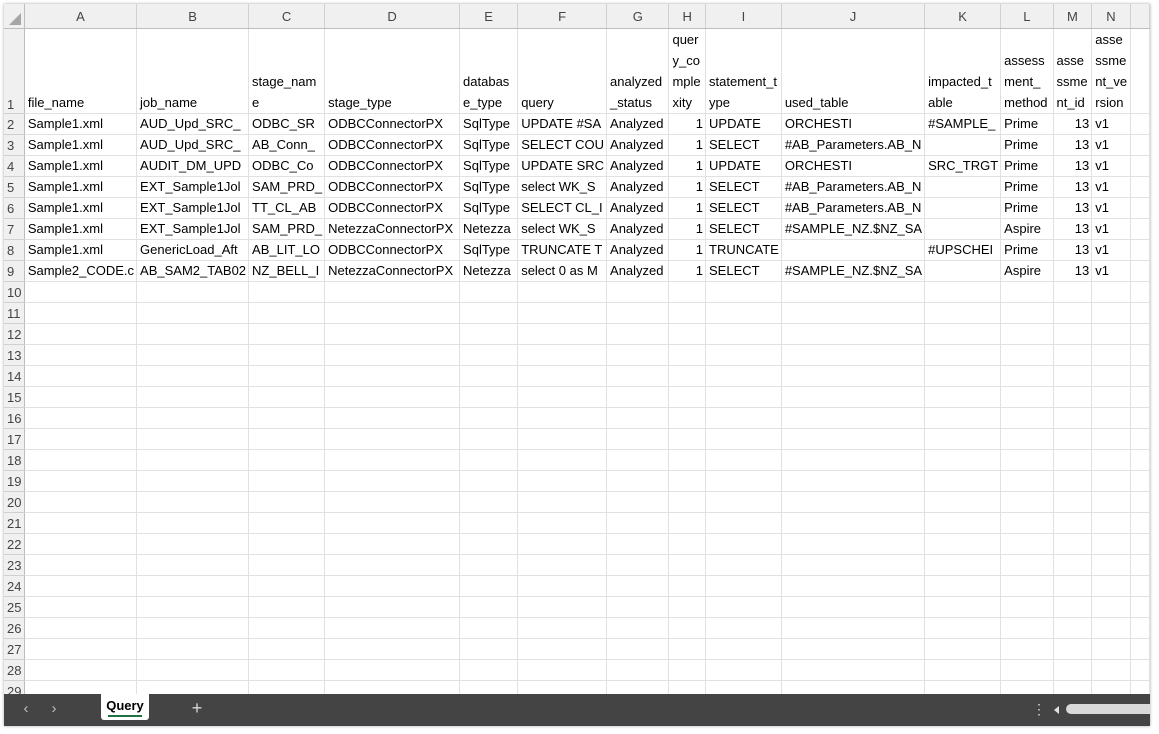  What do you see at coordinates (193, 250) in the screenshot?
I see `cell: GenericLoad_Aft` at bounding box center [193, 250].